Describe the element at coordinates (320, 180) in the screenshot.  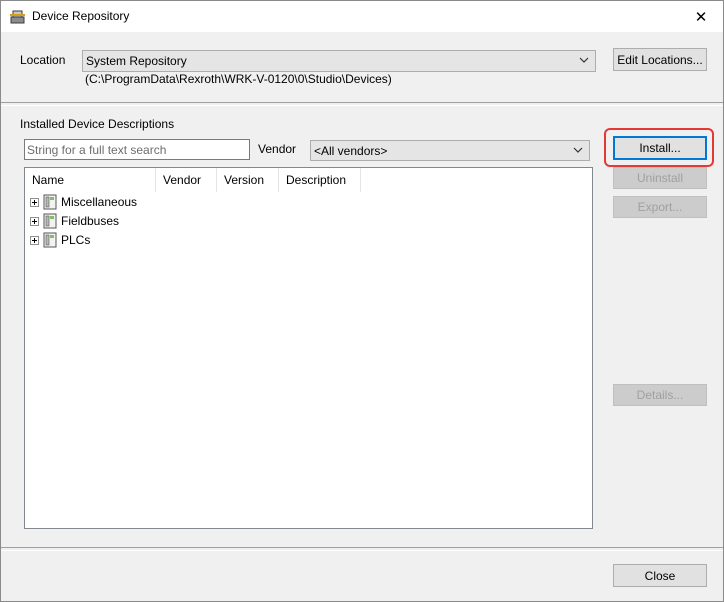
I see `column-header-description: Description` at that location.